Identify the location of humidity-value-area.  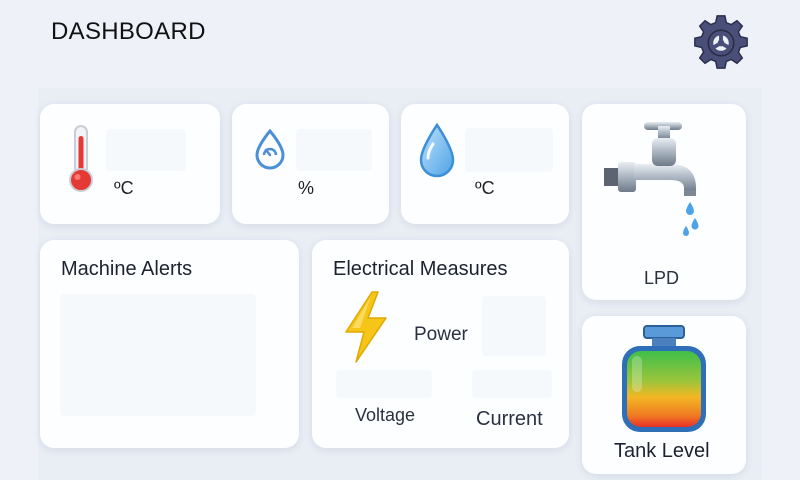
(334, 150).